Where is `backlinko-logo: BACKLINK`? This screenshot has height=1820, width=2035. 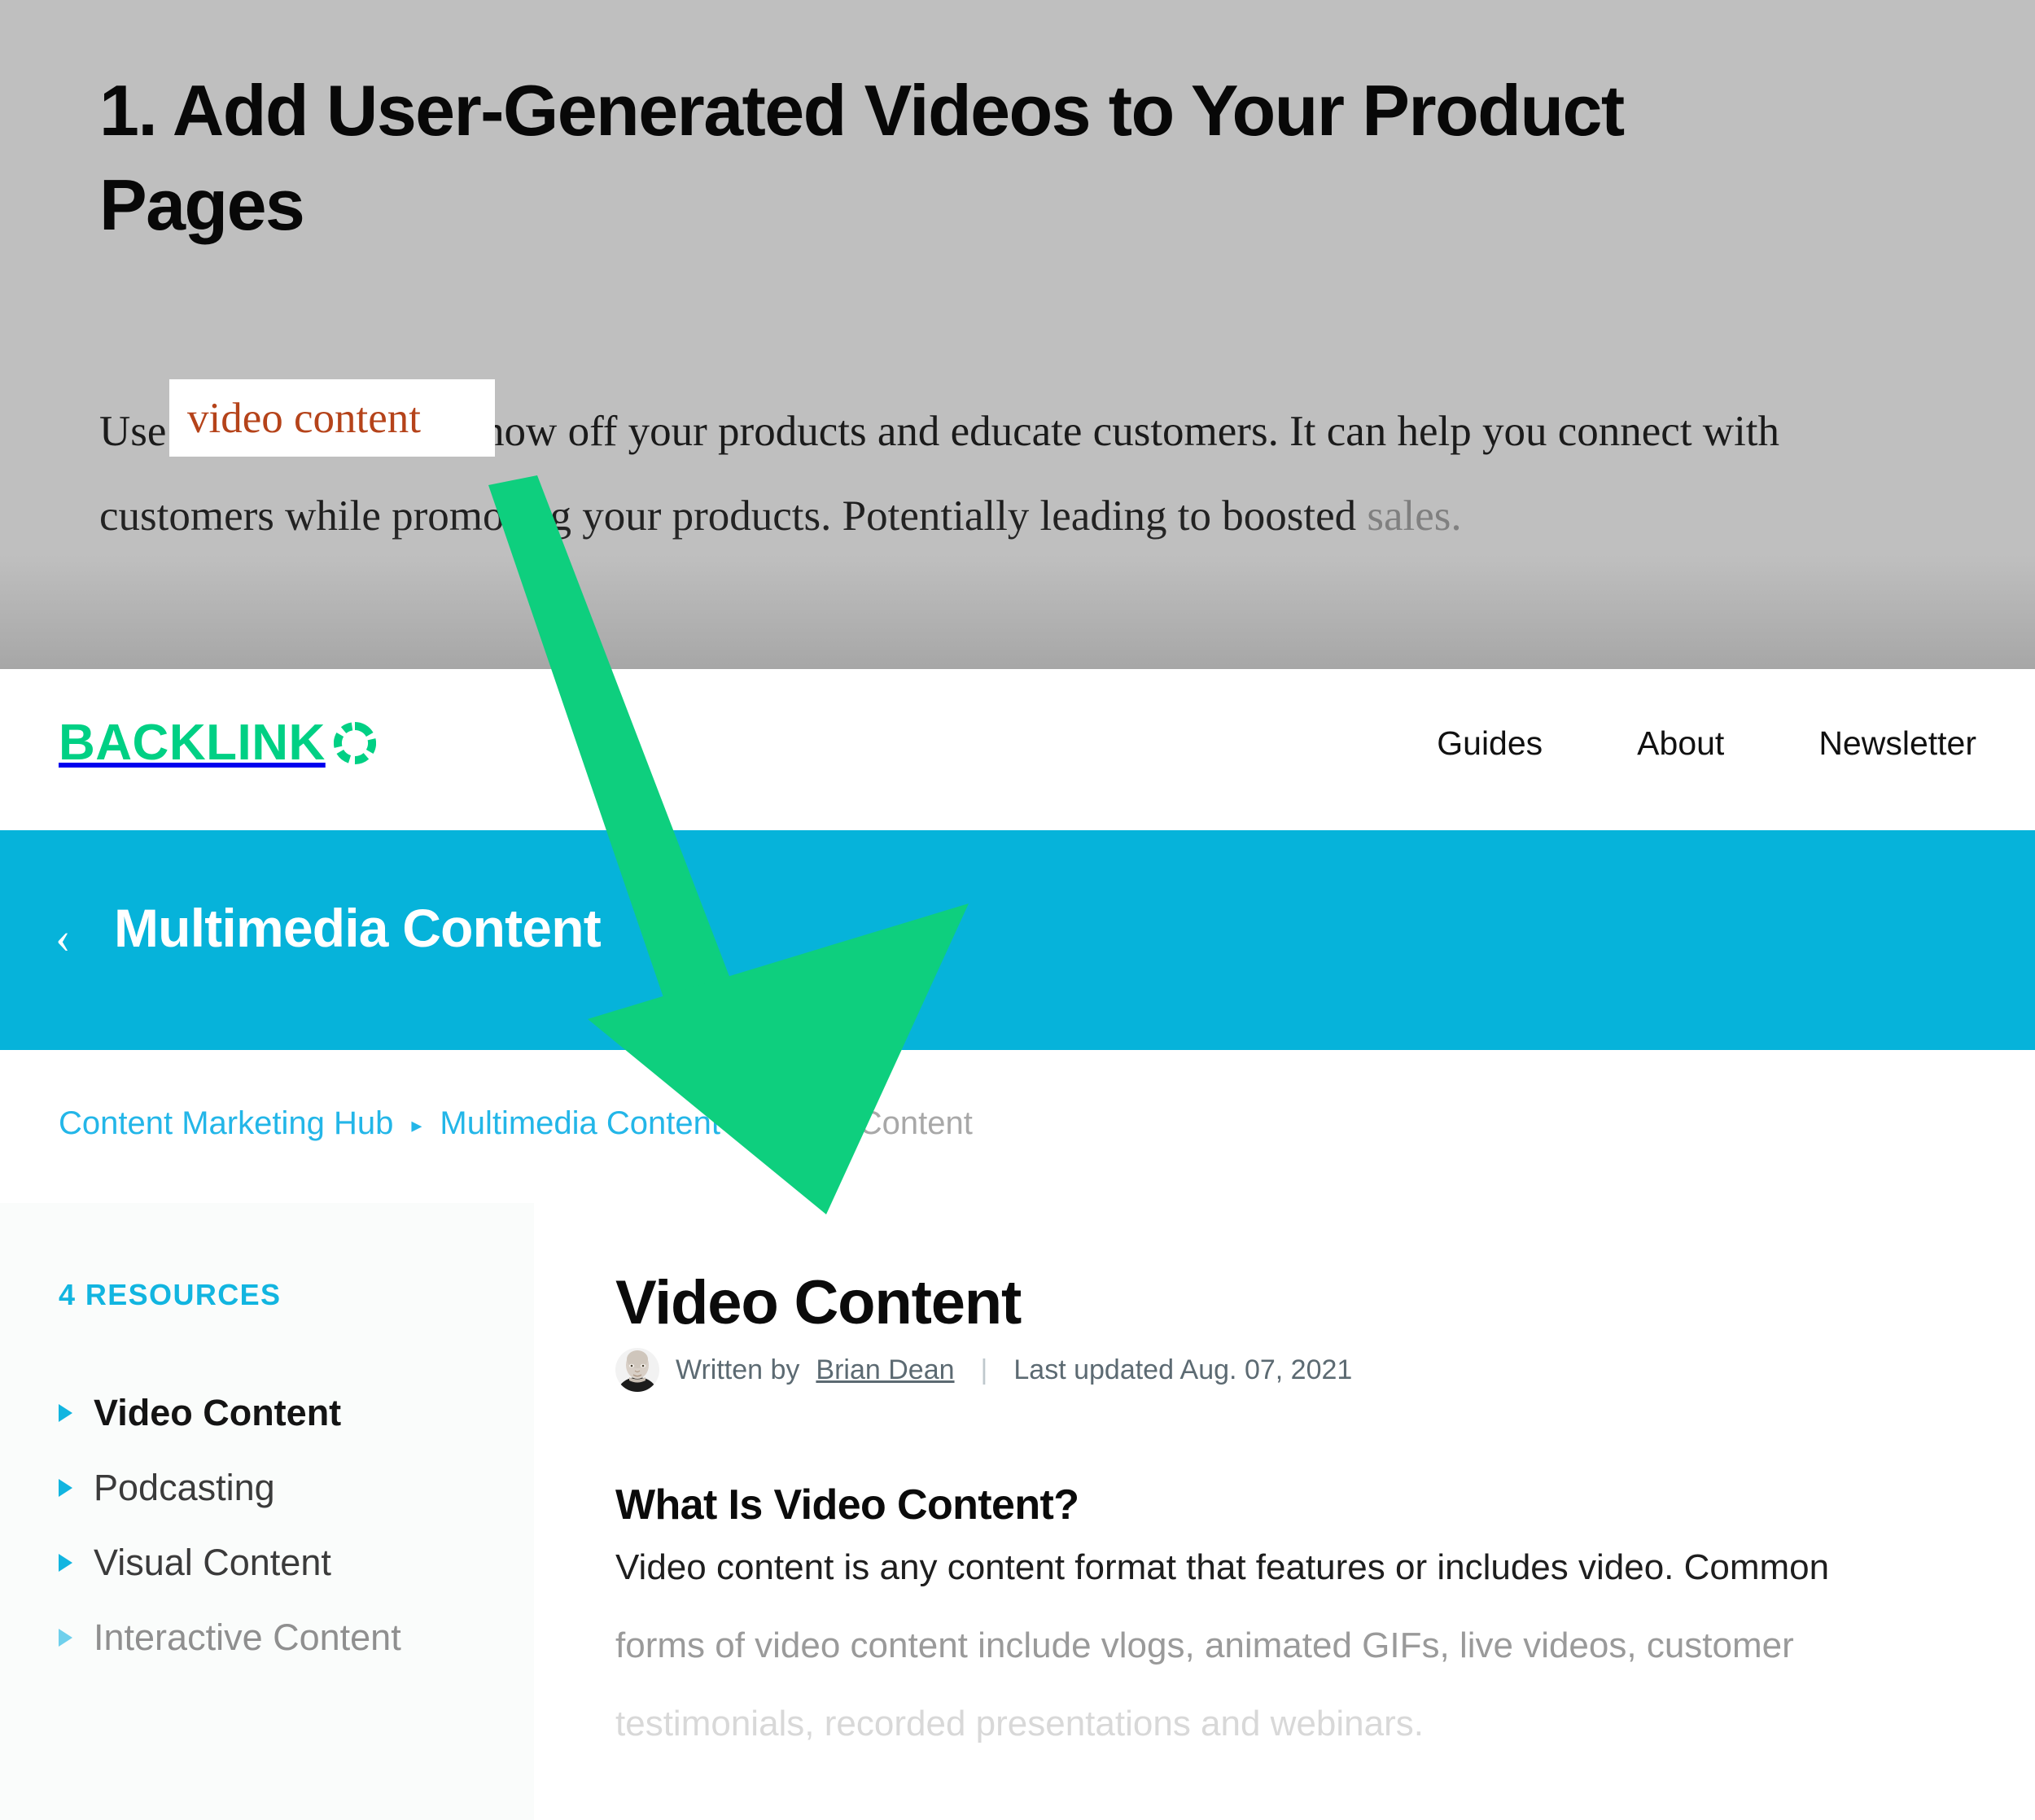 backlinko-logo: BACKLINK is located at coordinates (217, 743).